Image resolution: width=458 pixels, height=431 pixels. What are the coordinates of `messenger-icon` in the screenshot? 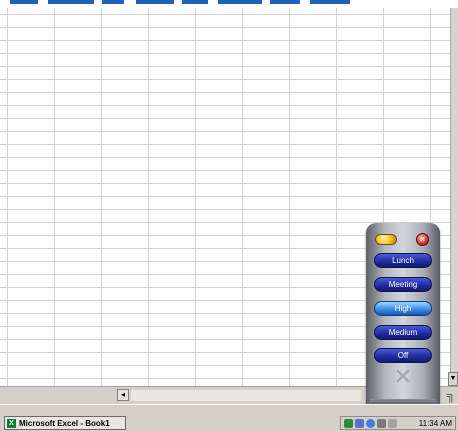 It's located at (370, 423).